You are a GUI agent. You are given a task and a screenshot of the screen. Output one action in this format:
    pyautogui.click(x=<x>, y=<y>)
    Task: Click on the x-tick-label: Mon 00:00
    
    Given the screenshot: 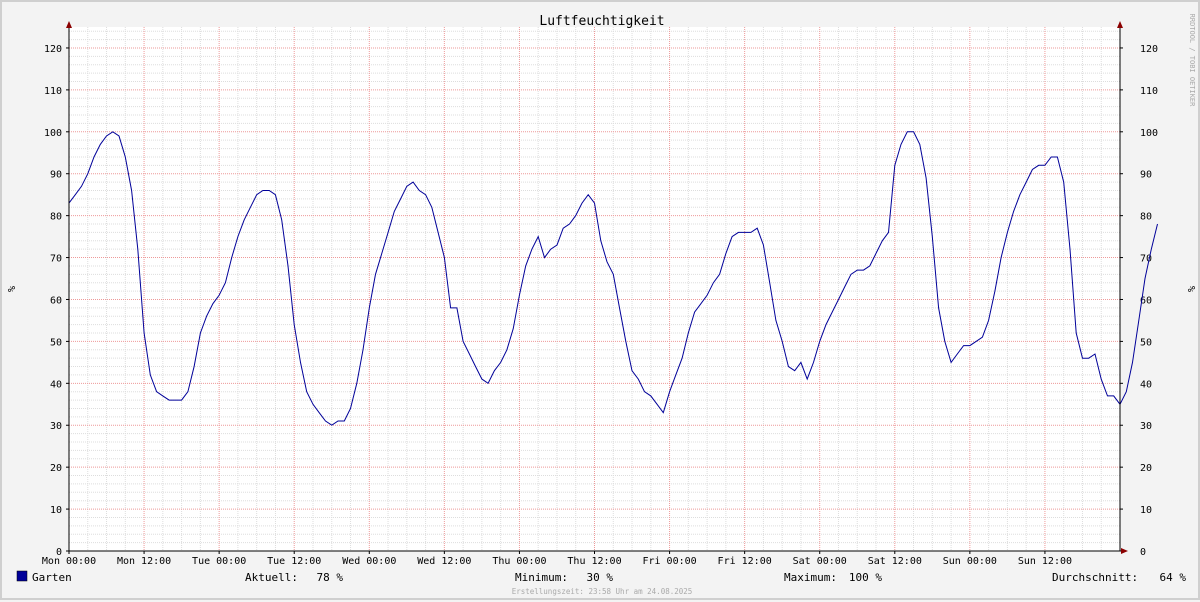 What is the action you would take?
    pyautogui.click(x=69, y=561)
    